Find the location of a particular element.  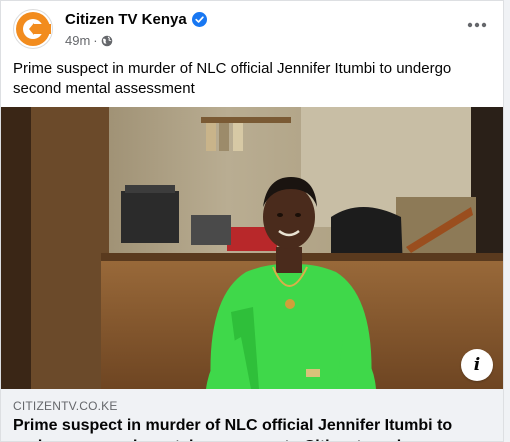

more-dots-icon is located at coordinates (477, 25).